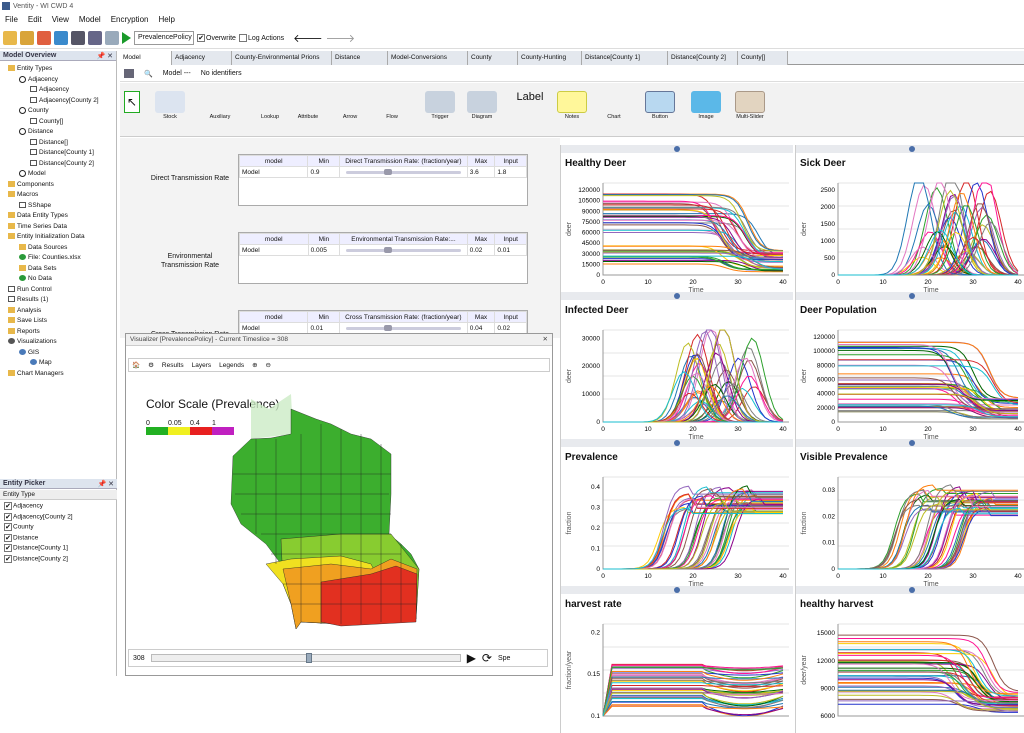 This screenshot has width=1024, height=733. I want to click on palette-lookup: Lookup, so click(270, 105).